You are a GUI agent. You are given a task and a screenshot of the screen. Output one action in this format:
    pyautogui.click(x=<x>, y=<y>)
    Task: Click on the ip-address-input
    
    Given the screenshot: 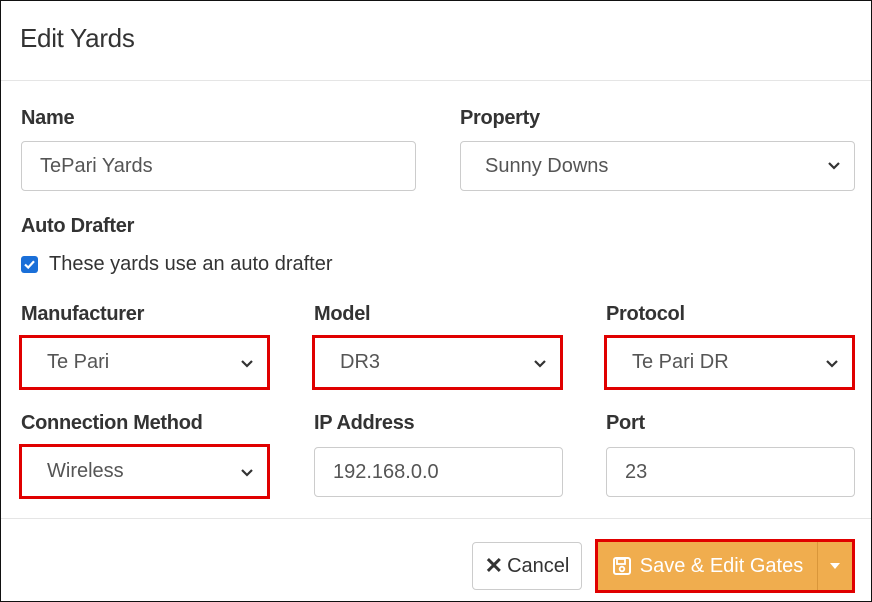 What is the action you would take?
    pyautogui.click(x=438, y=472)
    